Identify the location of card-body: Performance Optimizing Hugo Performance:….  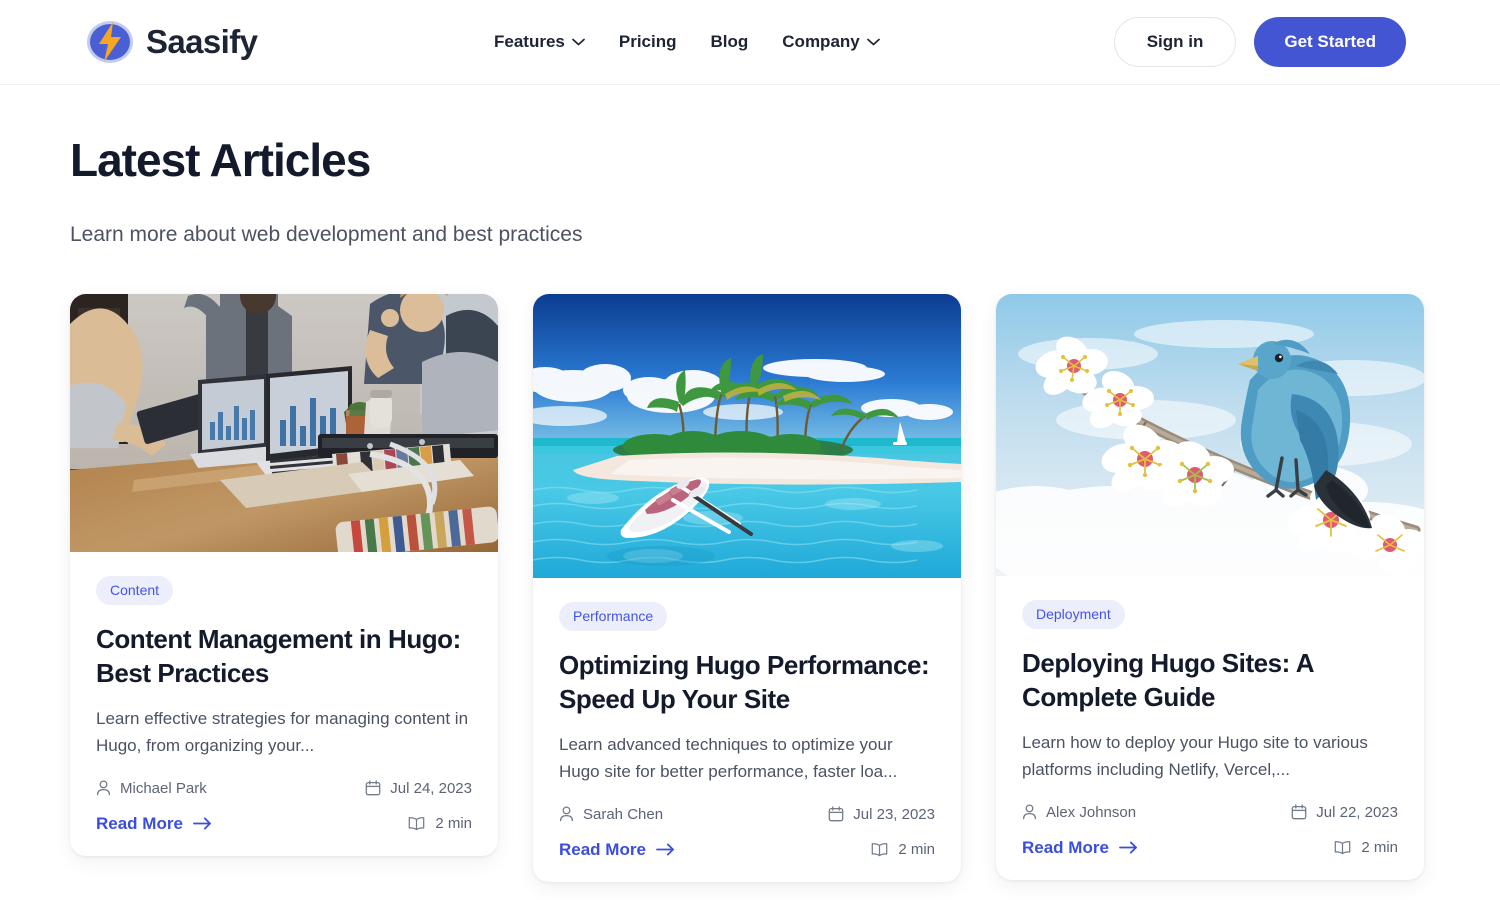
(747, 730).